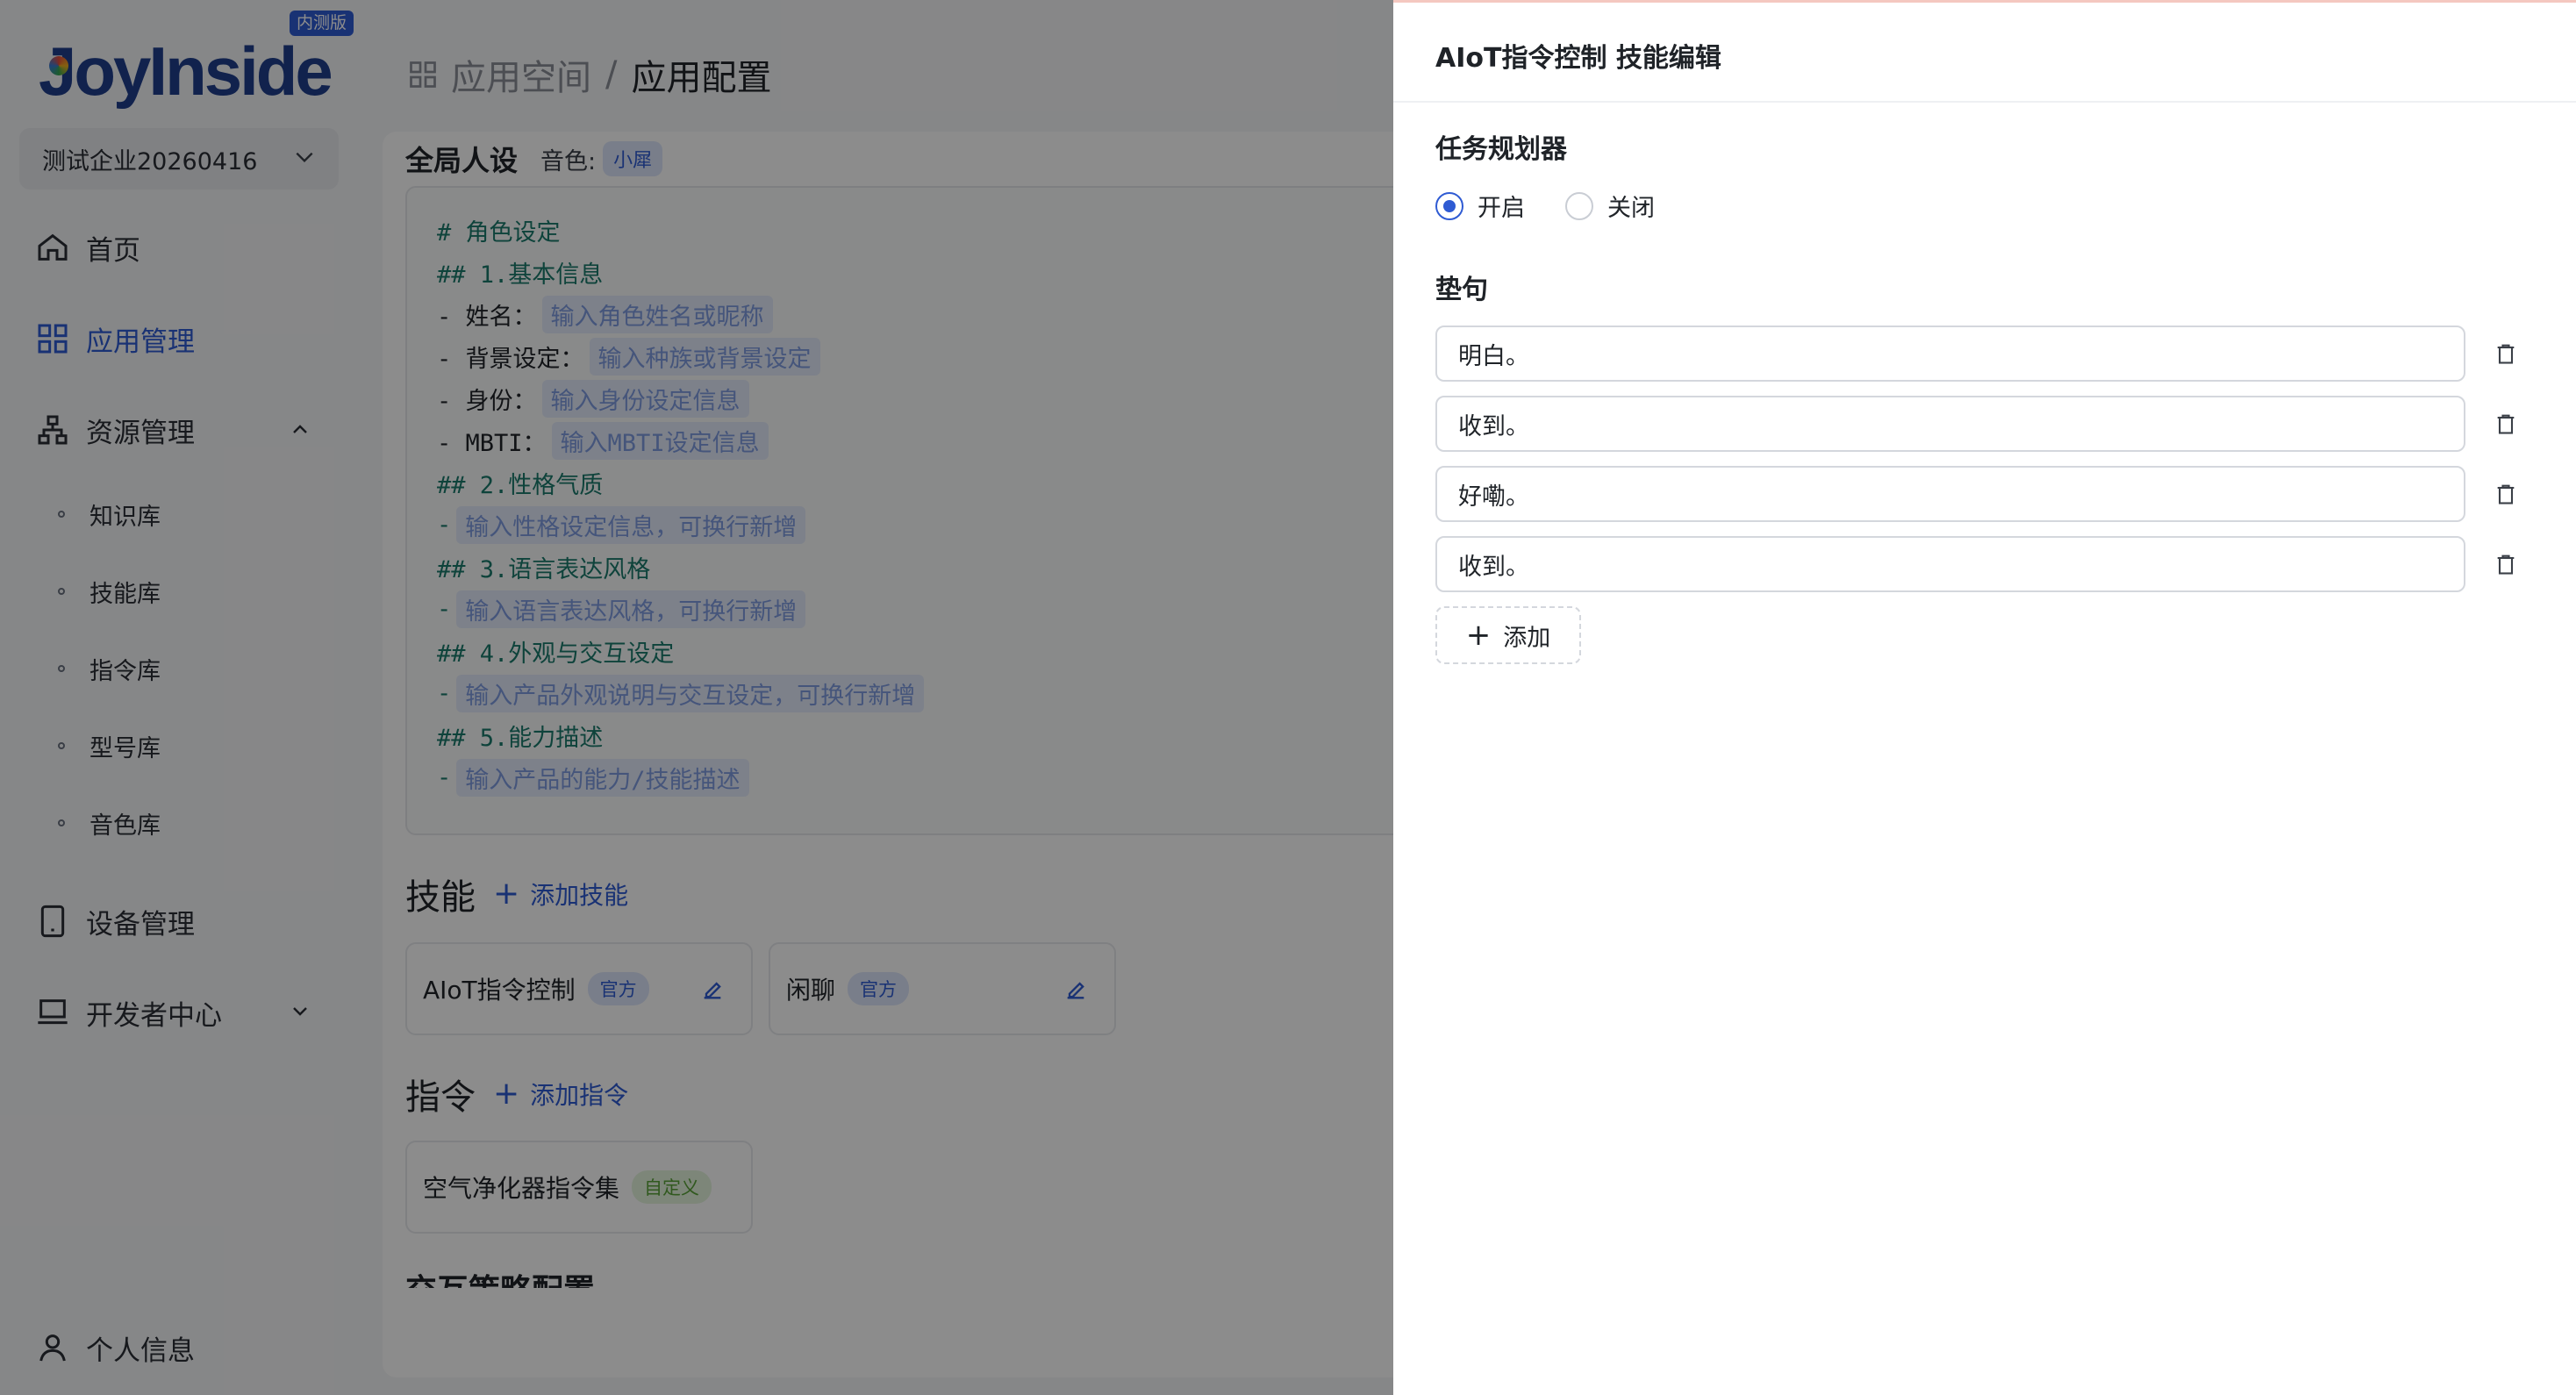 Image resolution: width=2576 pixels, height=1395 pixels. Describe the element at coordinates (1478, 635) in the screenshot. I see `plus-icon: +` at that location.